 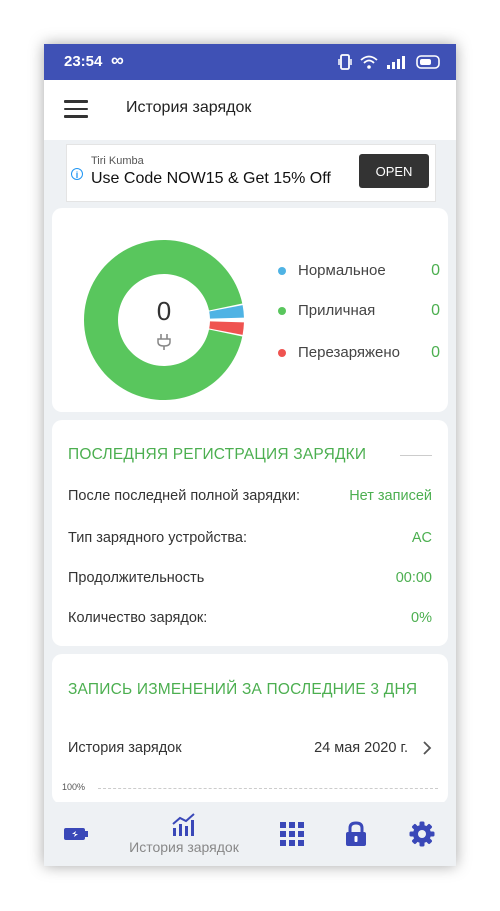 I want to click on gear-icon, so click(x=422, y=834).